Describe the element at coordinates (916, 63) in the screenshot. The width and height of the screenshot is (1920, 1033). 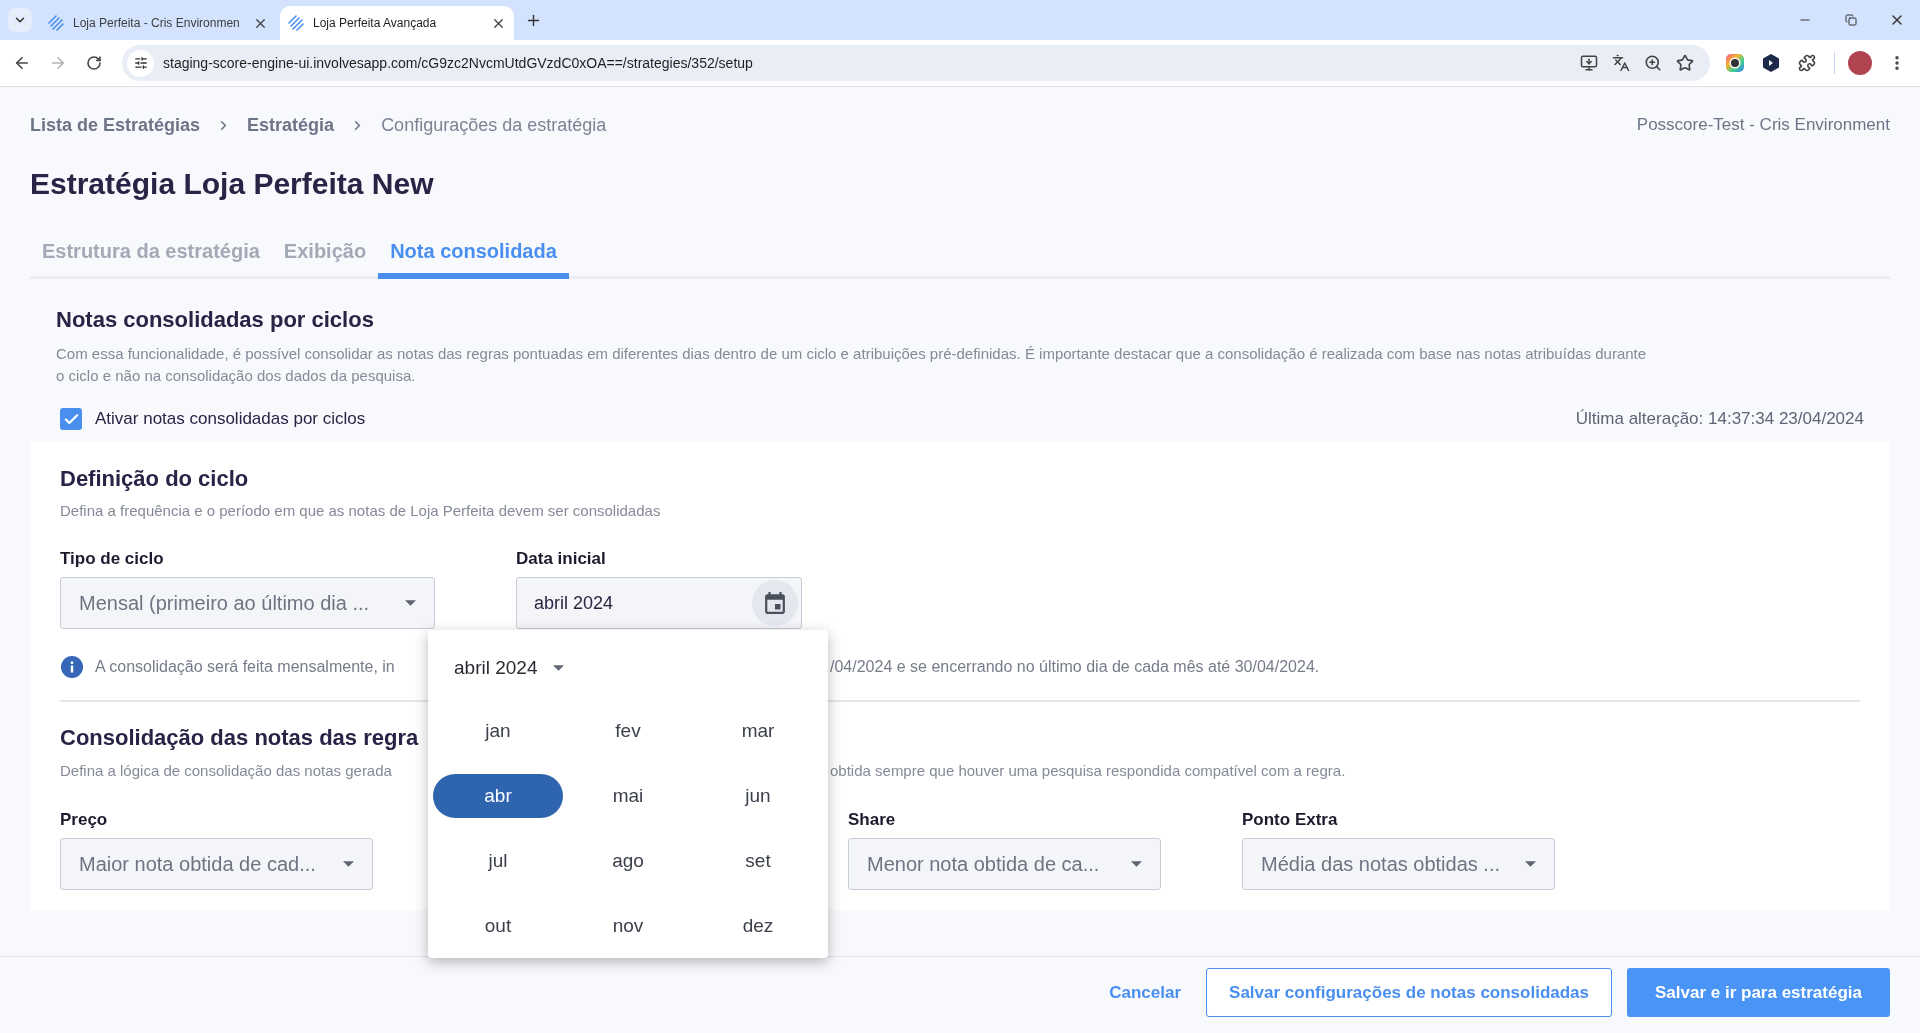
I see `address-bar: staging-score-engine-ui.involvesapp.com/cG9zc2NvcmUtdGVzdC0xOA==/strategies/352/setup` at that location.